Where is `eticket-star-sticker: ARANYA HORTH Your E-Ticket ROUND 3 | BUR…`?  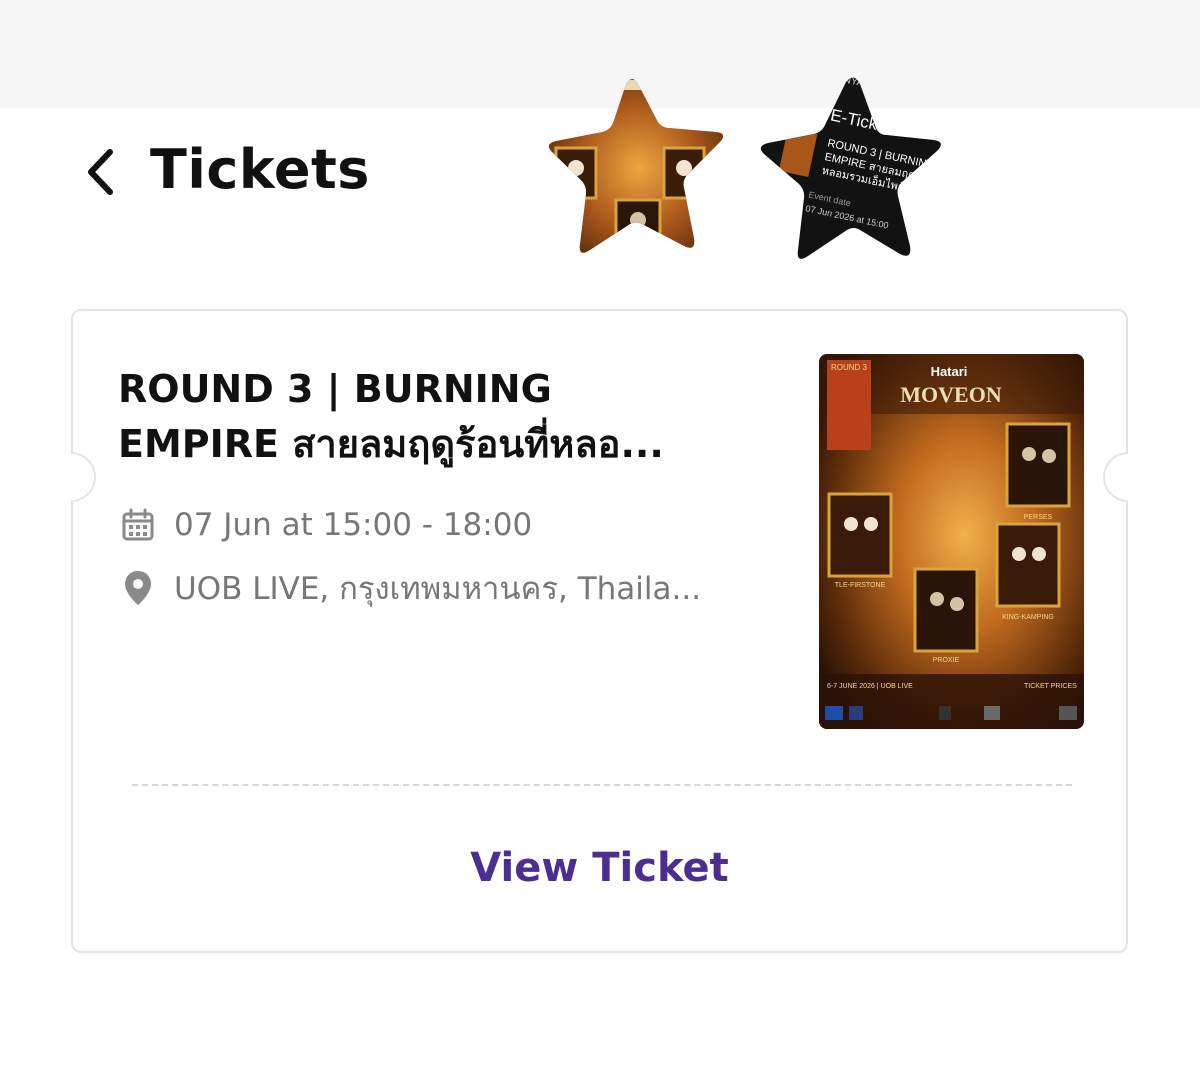 eticket-star-sticker: ARANYA HORTH Your E-Ticket ROUND 3 | BUR… is located at coordinates (846, 168).